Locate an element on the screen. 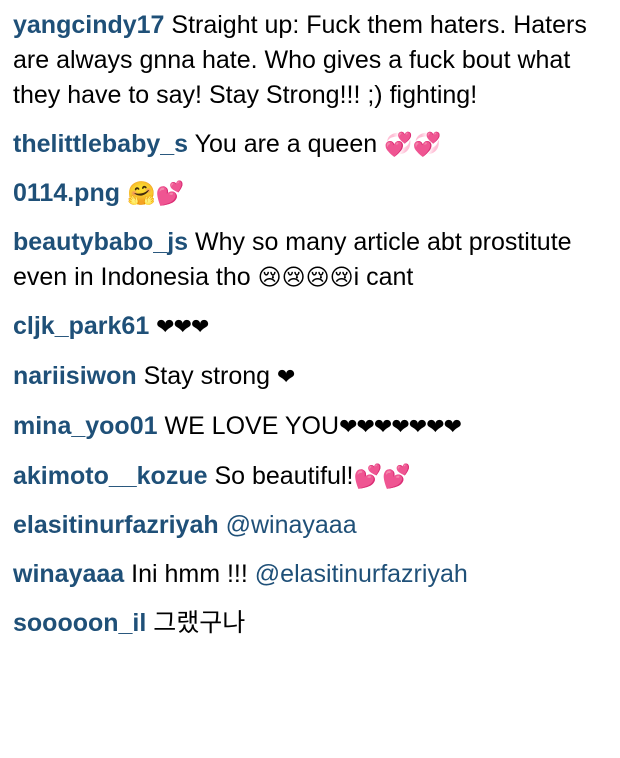  comment-username: yangcindy17 is located at coordinates (88, 25).